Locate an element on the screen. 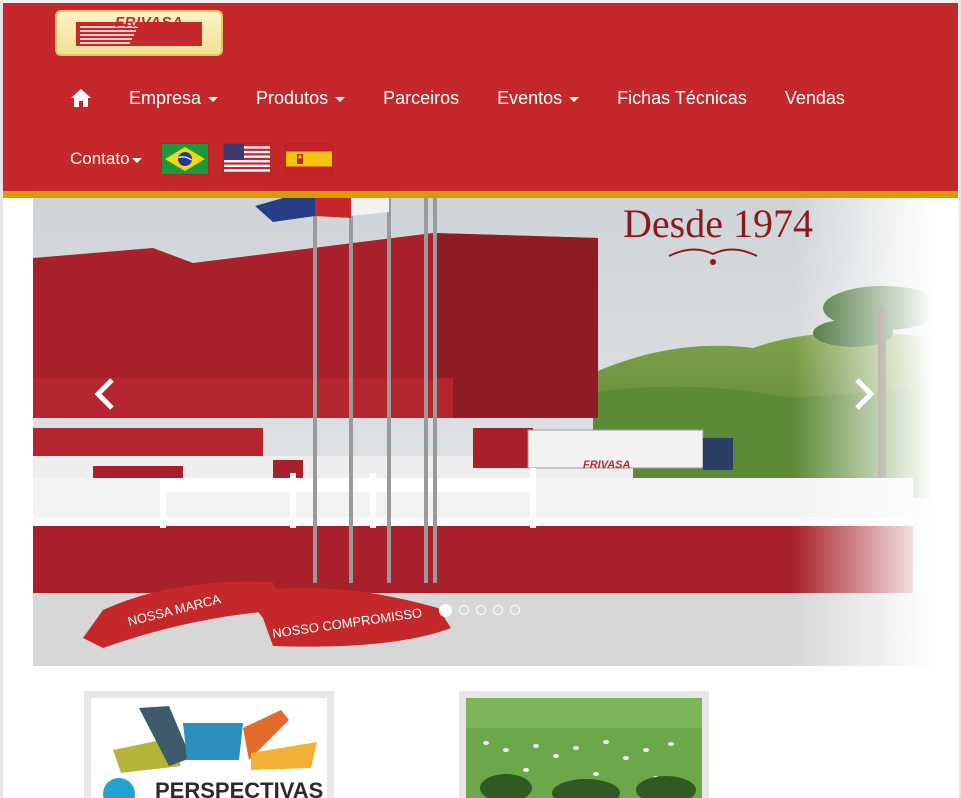 This screenshot has height=798, width=961. nav-empresa: Empresa is located at coordinates (173, 98).